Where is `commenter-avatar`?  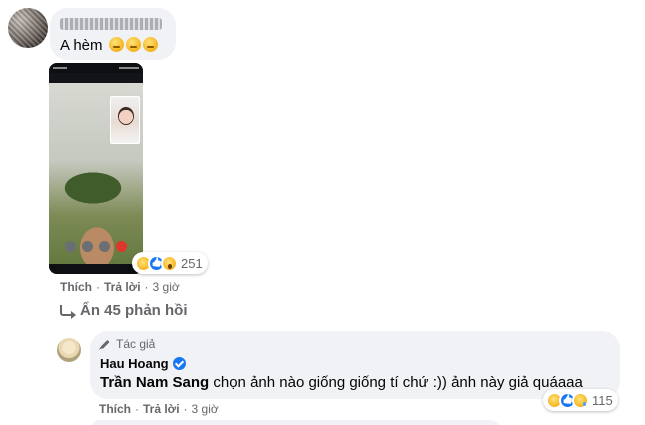
commenter-avatar is located at coordinates (28, 28).